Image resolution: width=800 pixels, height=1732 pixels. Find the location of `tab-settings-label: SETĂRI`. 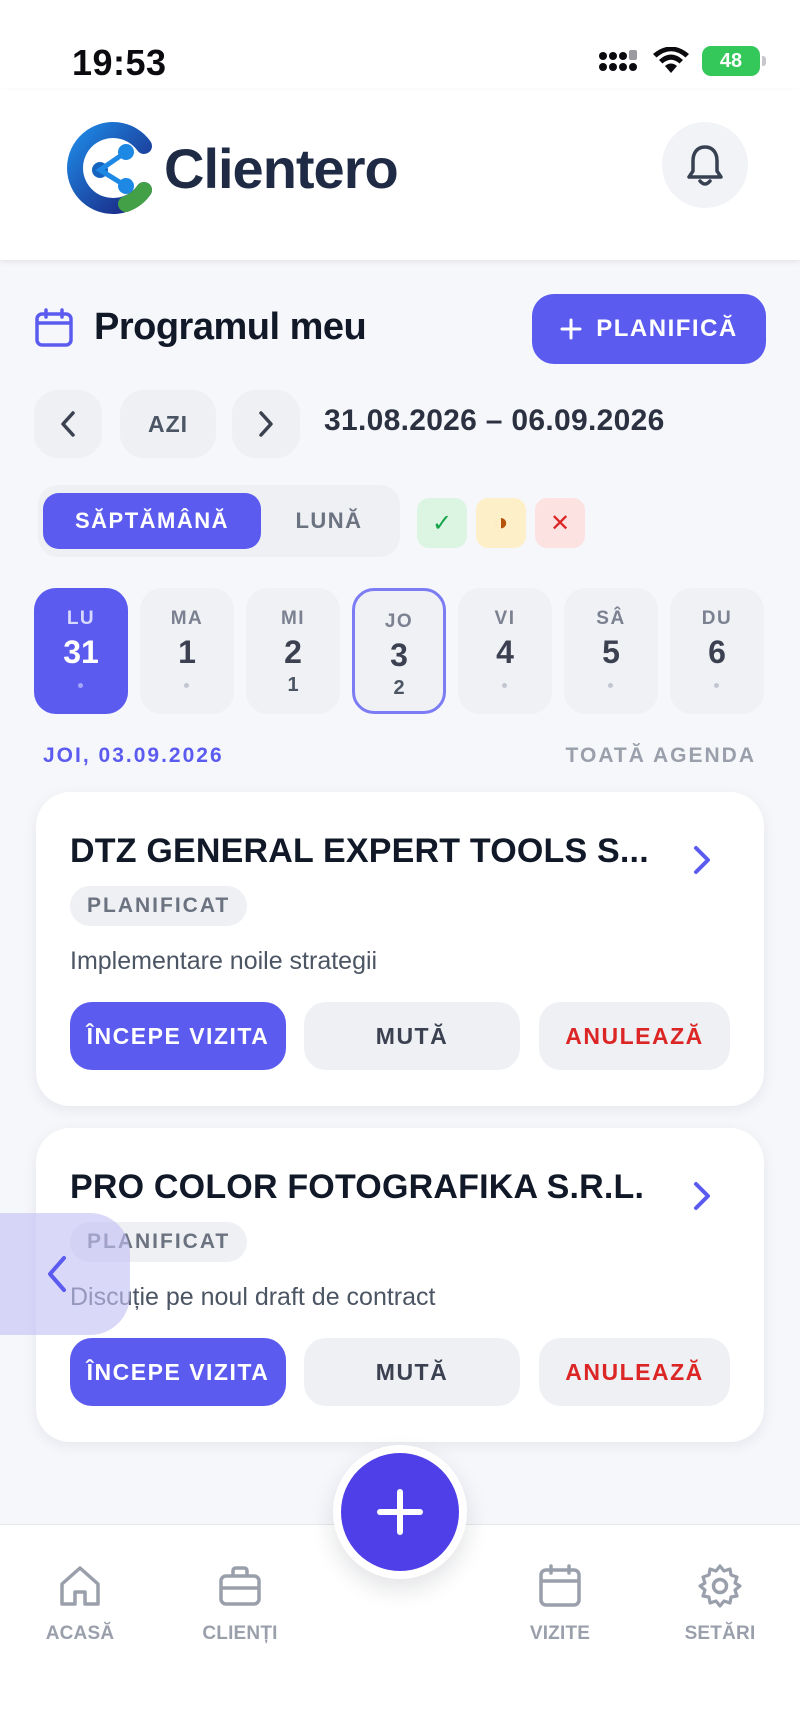

tab-settings-label: SETĂRI is located at coordinates (720, 1633).